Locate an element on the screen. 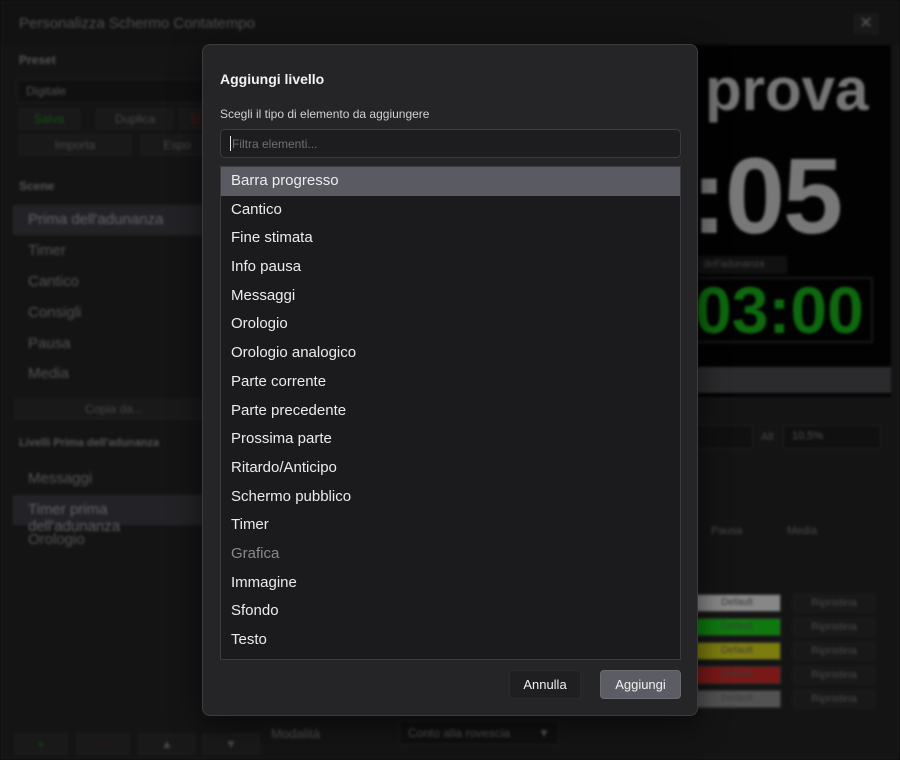  list-item: Parte corrente is located at coordinates (450, 382).